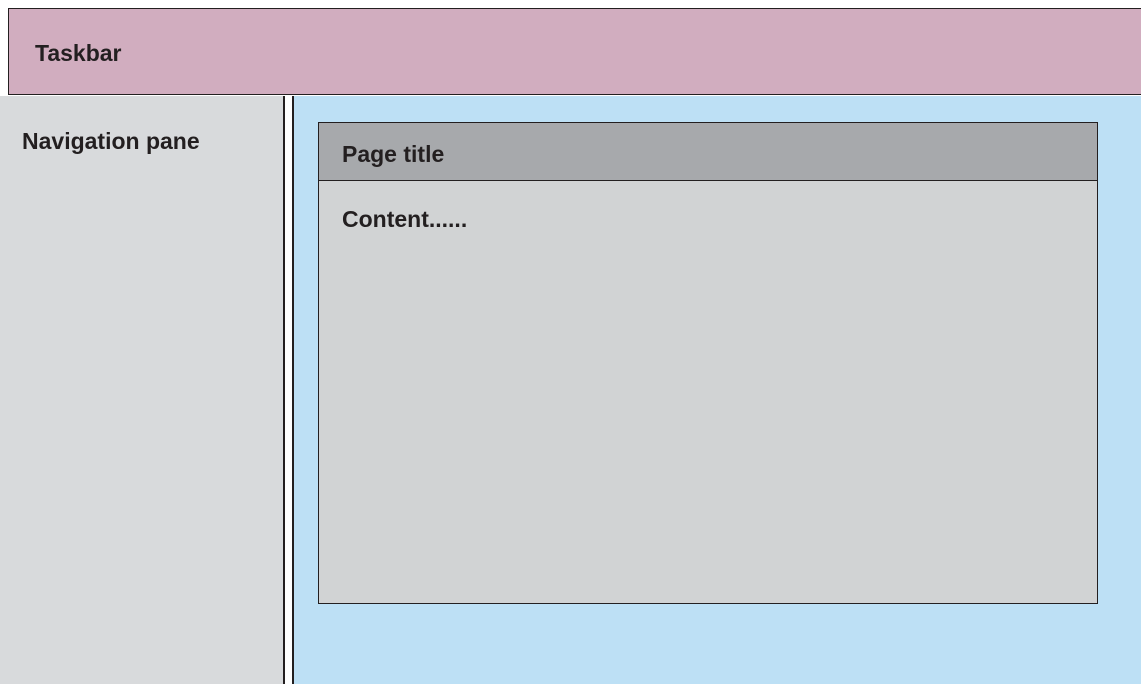 This screenshot has width=1141, height=684. What do you see at coordinates (574, 51) in the screenshot?
I see `taskbar: Taskbar` at bounding box center [574, 51].